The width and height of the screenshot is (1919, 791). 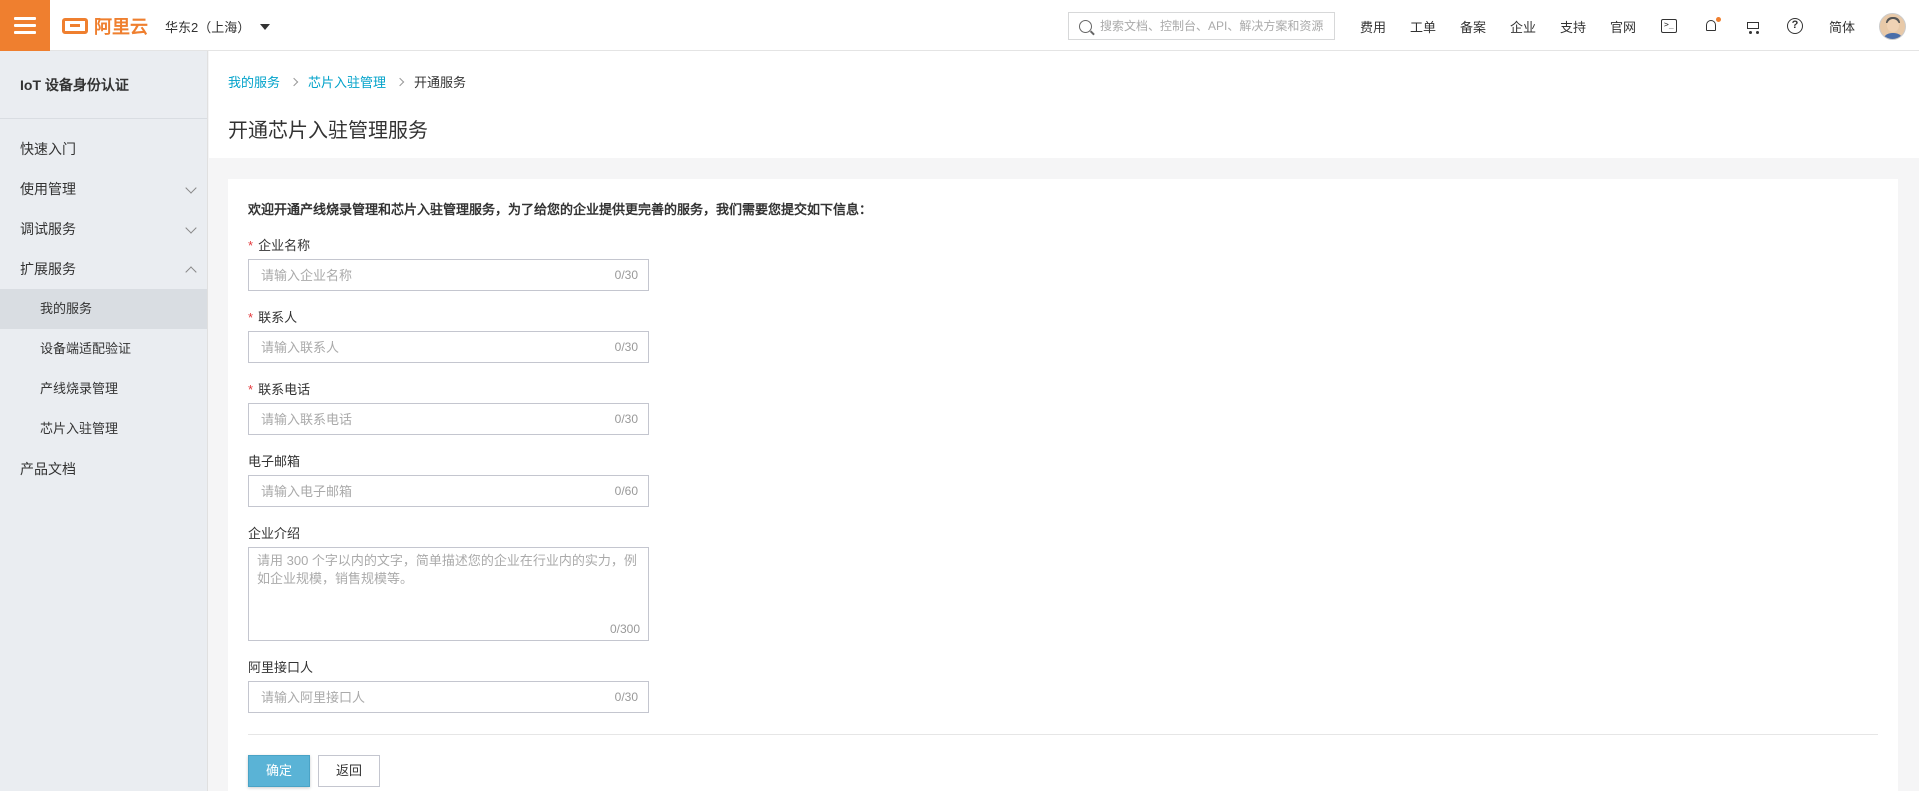 I want to click on phone-label: * 联系电话, so click(x=279, y=388).